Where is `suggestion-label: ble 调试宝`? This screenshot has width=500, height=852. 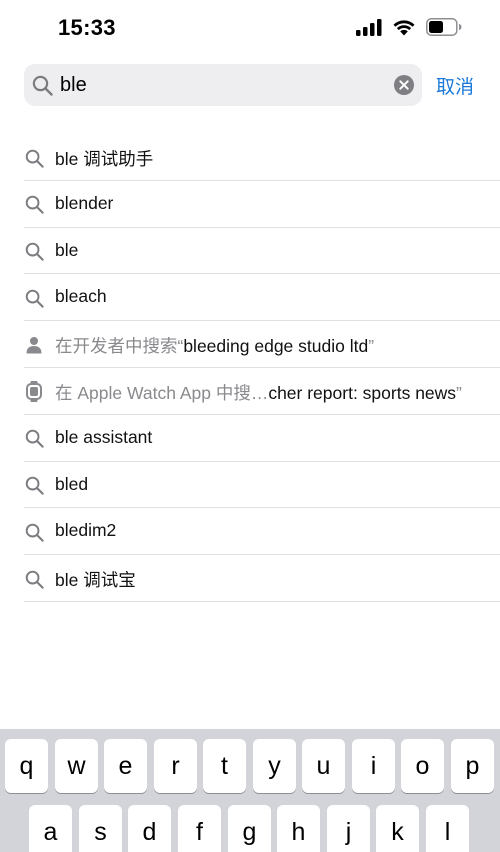
suggestion-label: ble 调试宝 is located at coordinates (95, 580).